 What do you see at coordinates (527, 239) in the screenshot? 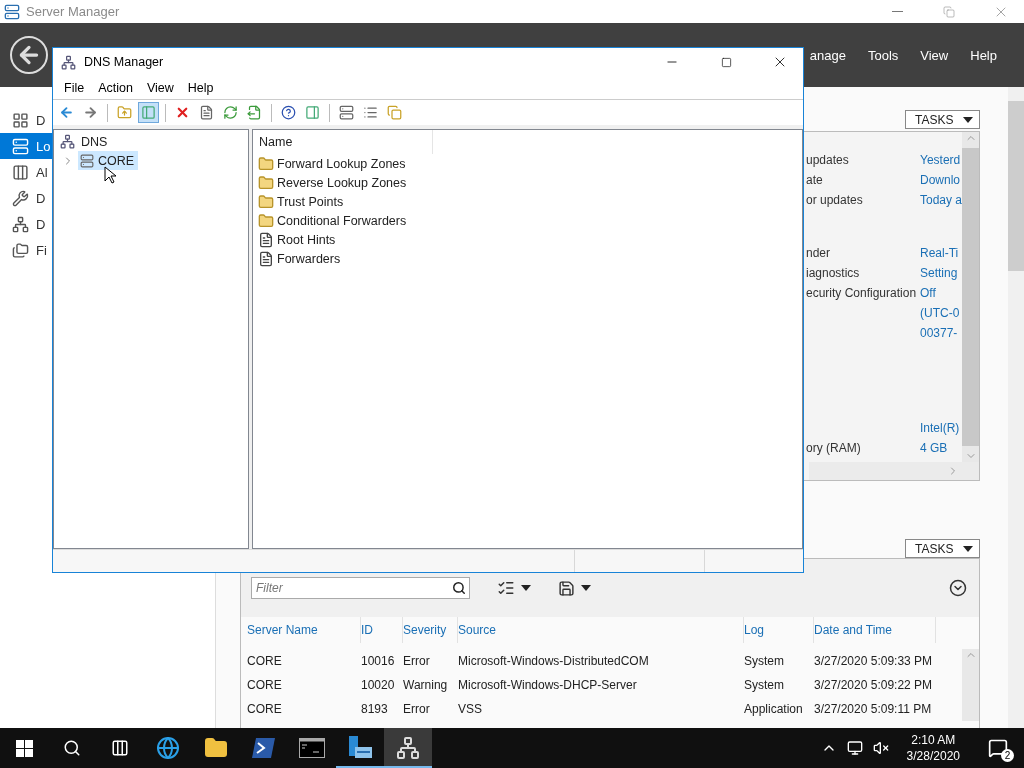
I see `list-item: Root Hints` at bounding box center [527, 239].